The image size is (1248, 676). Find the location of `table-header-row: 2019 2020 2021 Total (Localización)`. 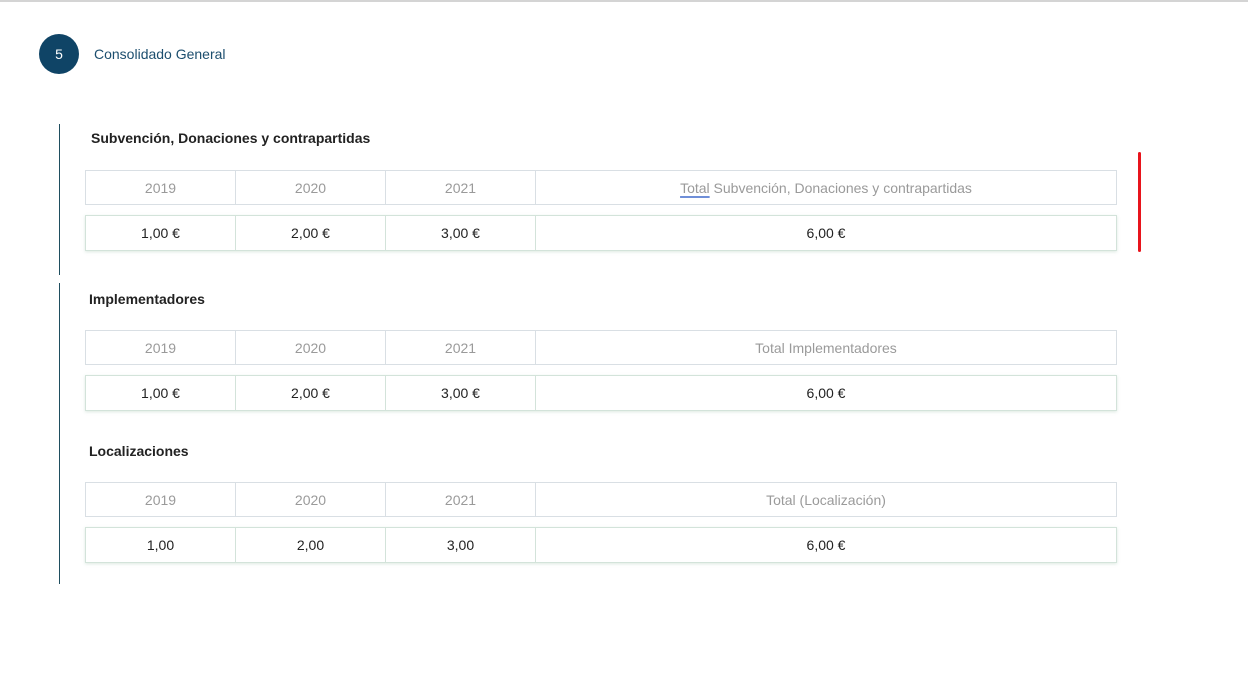

table-header-row: 2019 2020 2021 Total (Localización) is located at coordinates (601, 499).